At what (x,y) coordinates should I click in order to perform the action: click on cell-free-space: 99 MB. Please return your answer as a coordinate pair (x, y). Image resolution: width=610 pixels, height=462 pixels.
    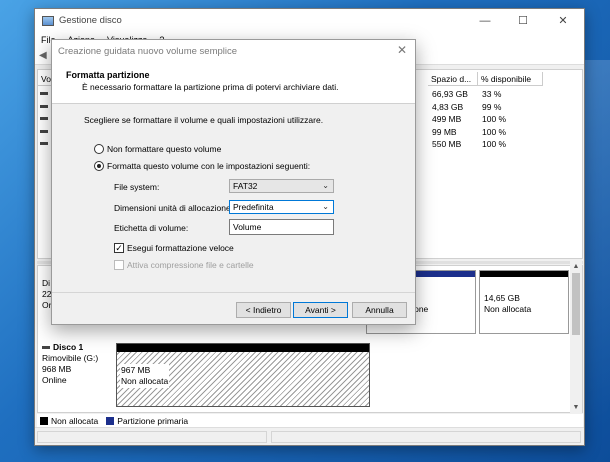
    Looking at the image, I should click on (444, 131).